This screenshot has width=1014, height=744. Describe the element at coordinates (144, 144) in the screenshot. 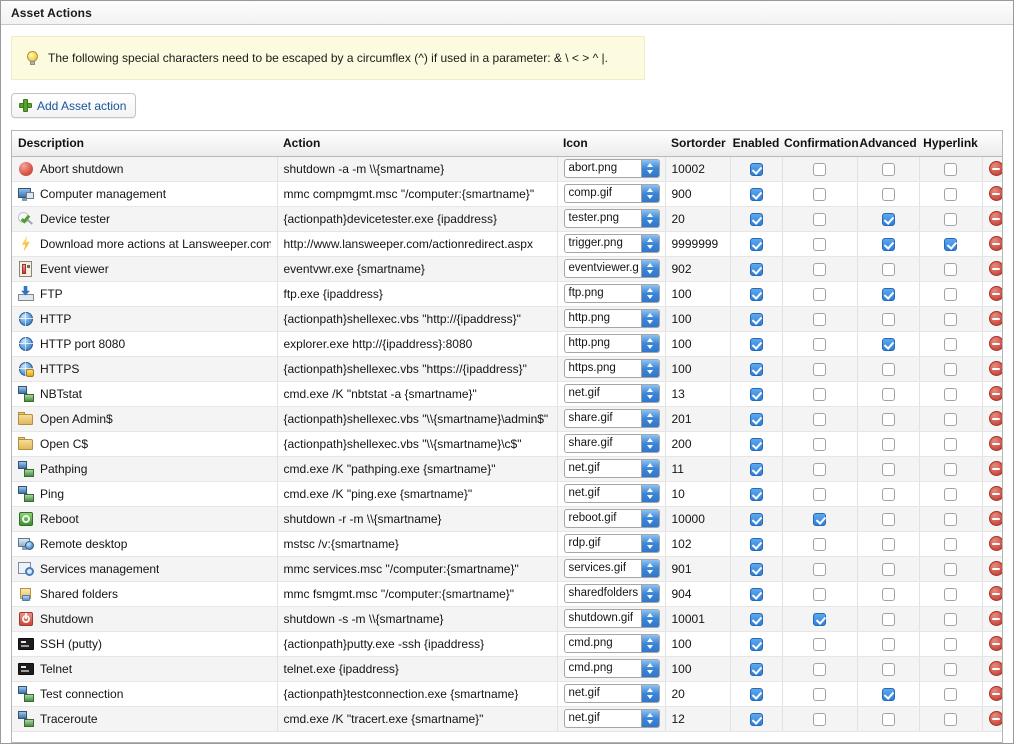

I see `column-header-description: Description` at that location.